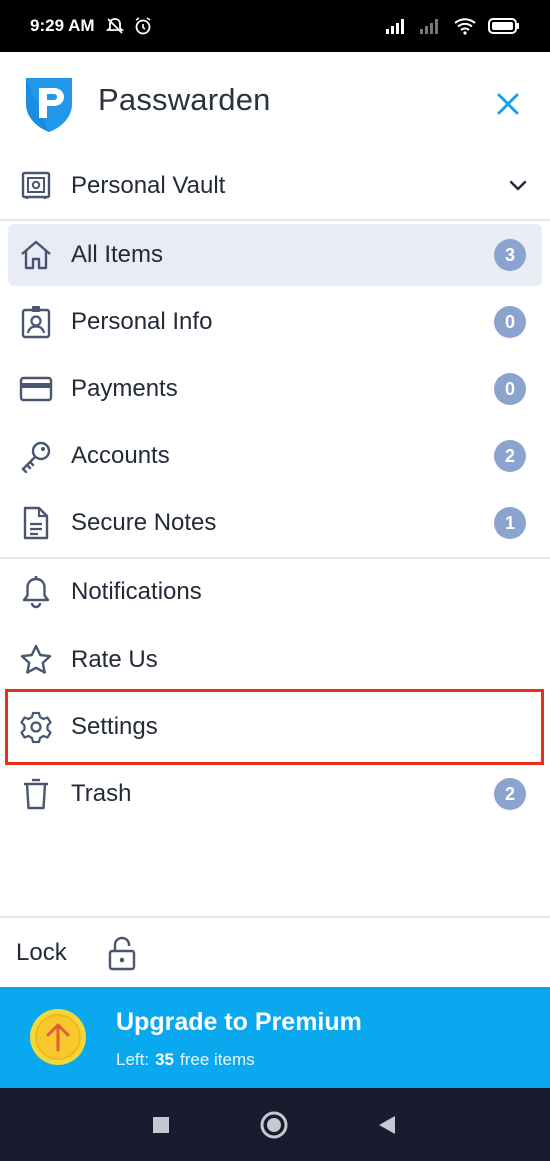 Image resolution: width=550 pixels, height=1161 pixels. I want to click on home-icon, so click(36, 255).